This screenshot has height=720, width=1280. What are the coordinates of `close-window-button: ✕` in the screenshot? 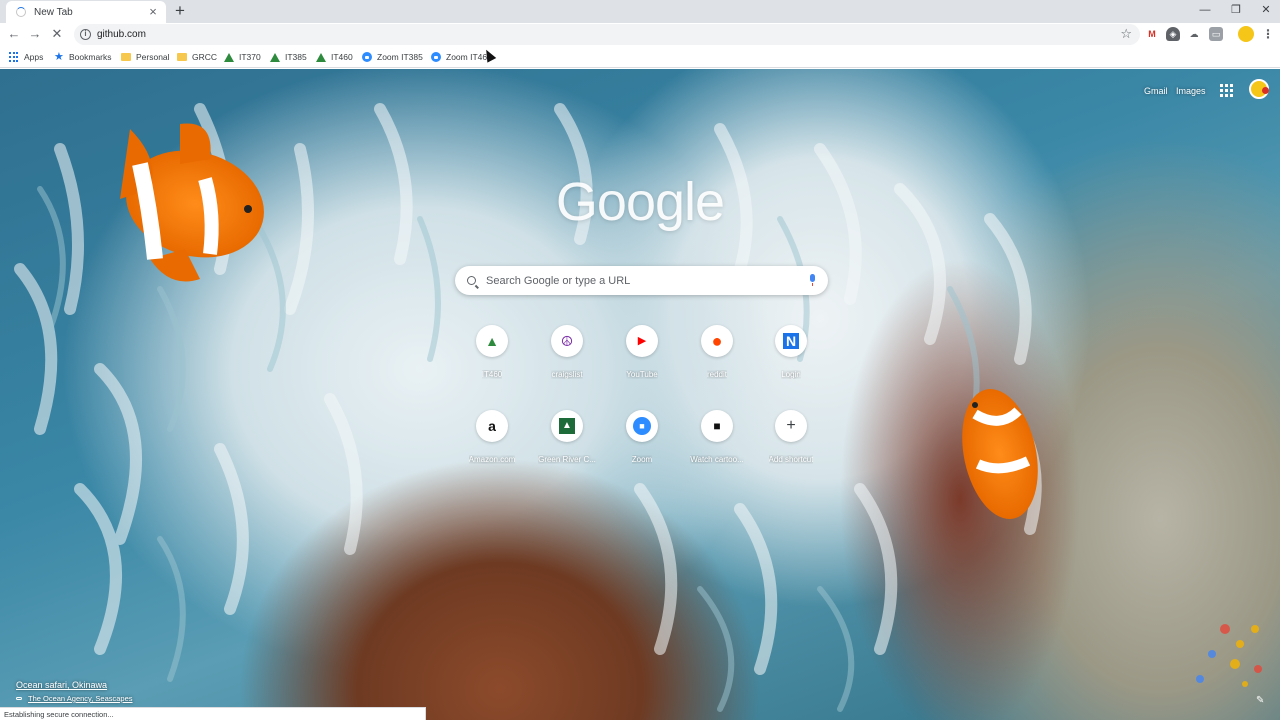 It's located at (1265, 11).